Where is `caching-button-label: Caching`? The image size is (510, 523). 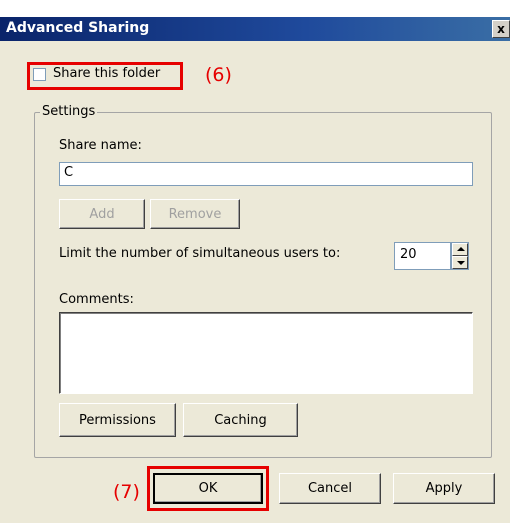 caching-button-label: Caching is located at coordinates (240, 420).